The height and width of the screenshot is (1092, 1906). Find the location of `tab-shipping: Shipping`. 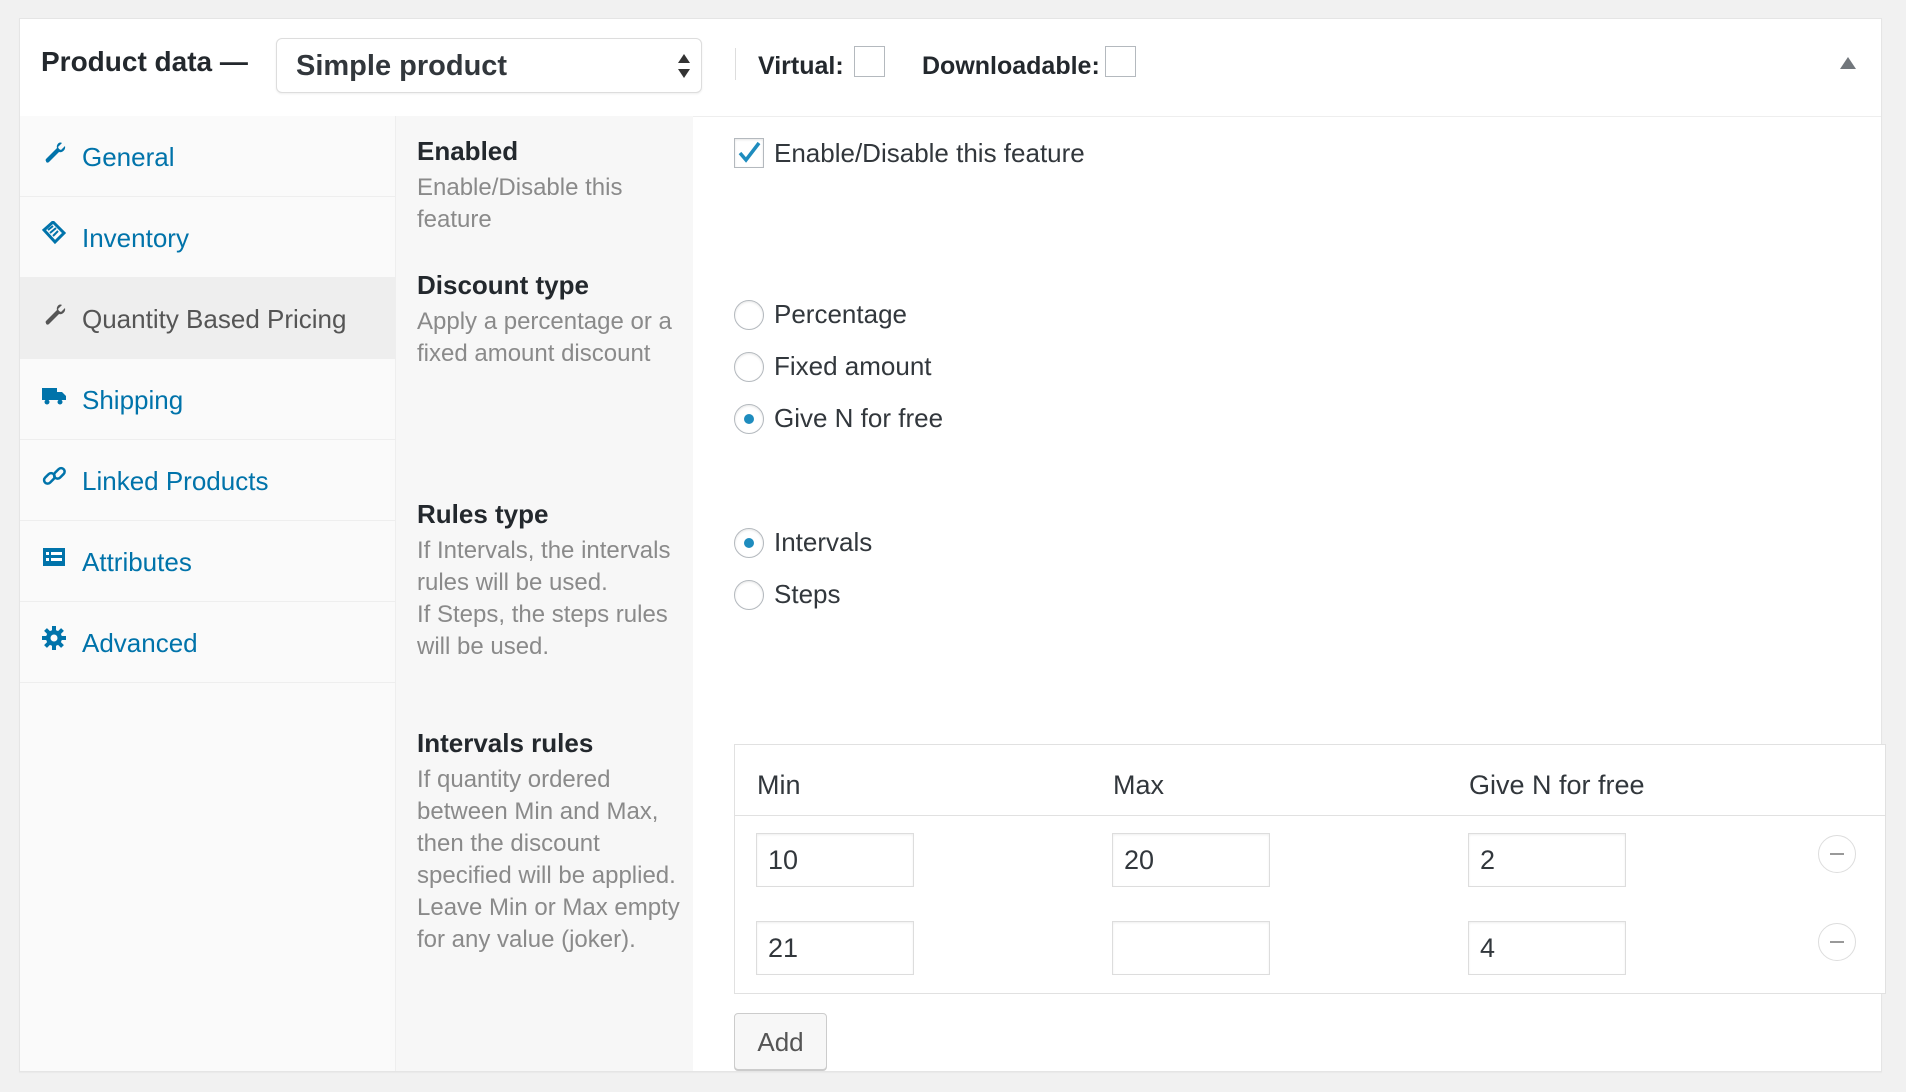

tab-shipping: Shipping is located at coordinates (207, 399).